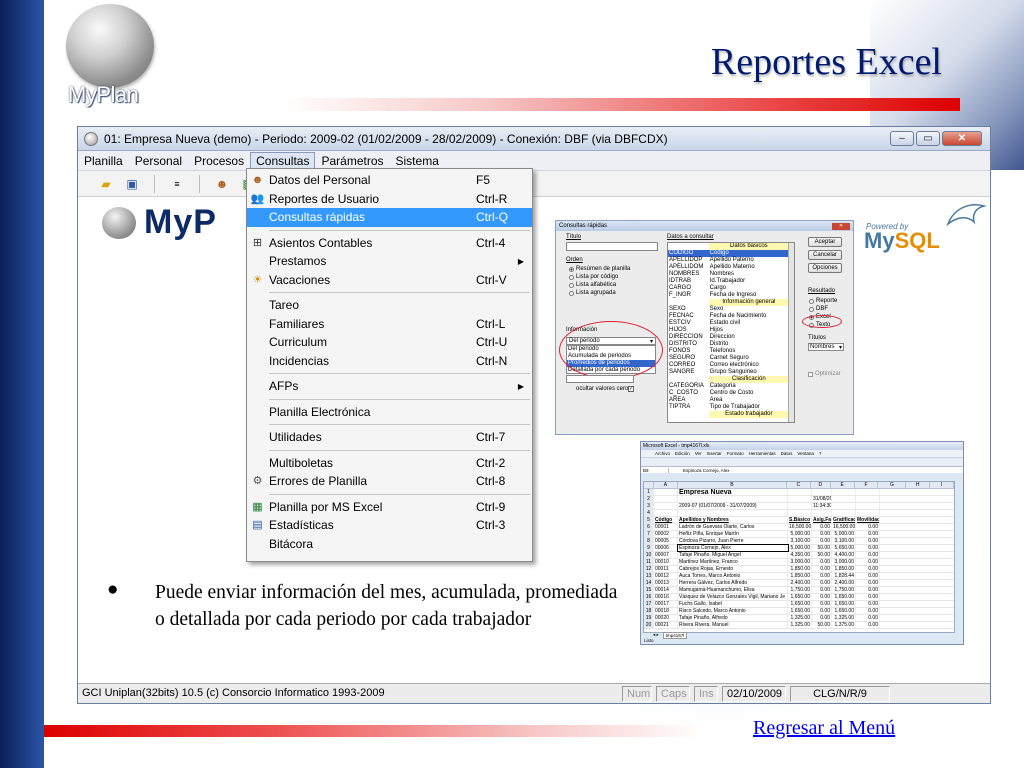 The height and width of the screenshot is (768, 1024). I want to click on excel-cell: 00006, so click(666, 548).